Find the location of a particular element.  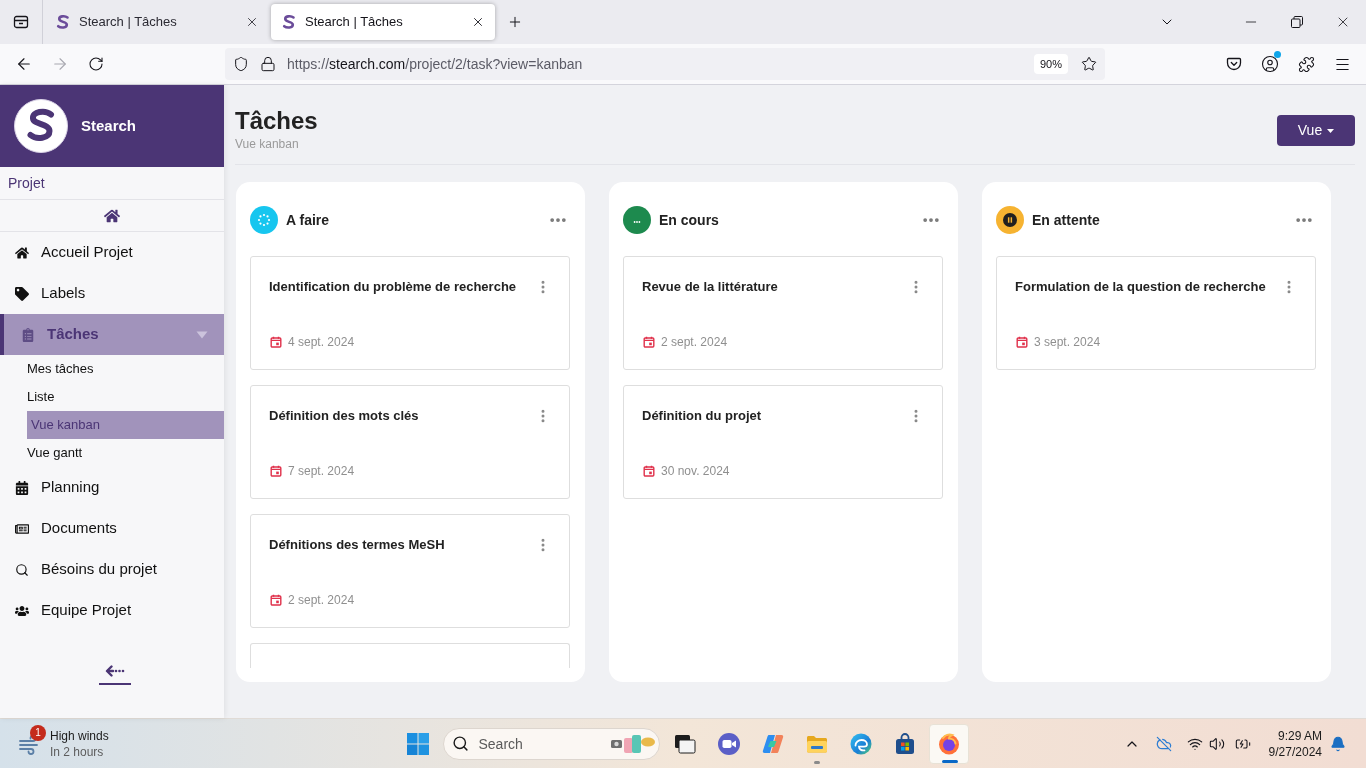

section-label: Projet is located at coordinates (26, 183).